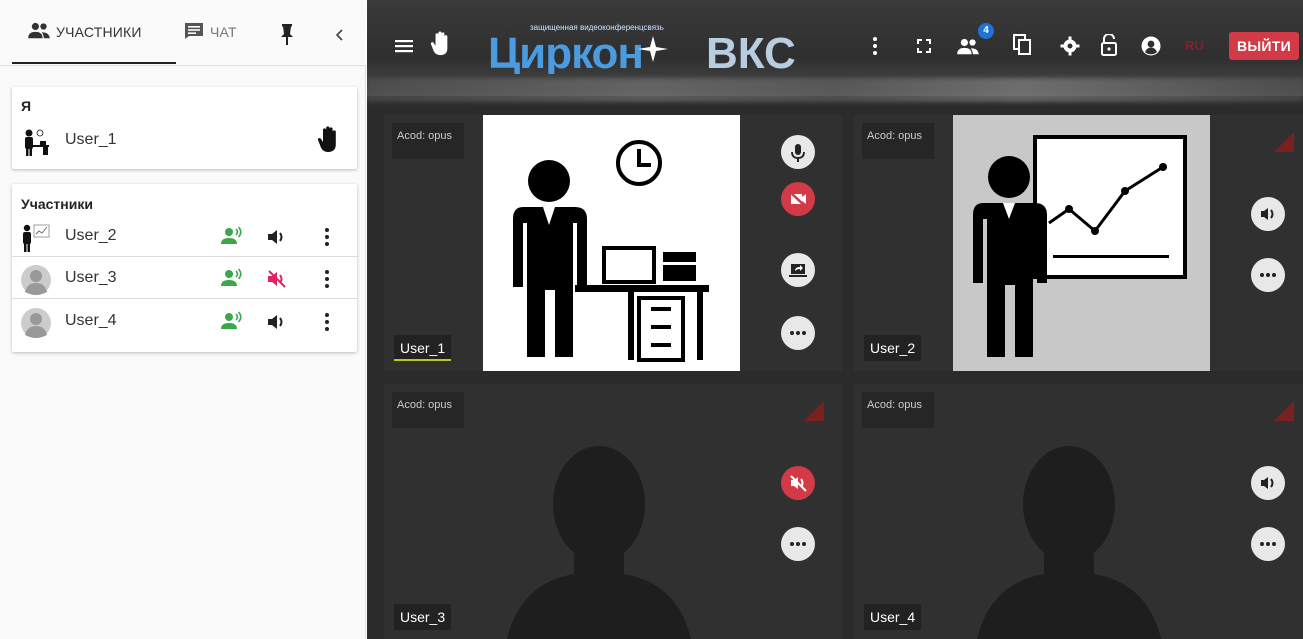  Describe the element at coordinates (835, 90) in the screenshot. I see `toolbar-glow` at that location.